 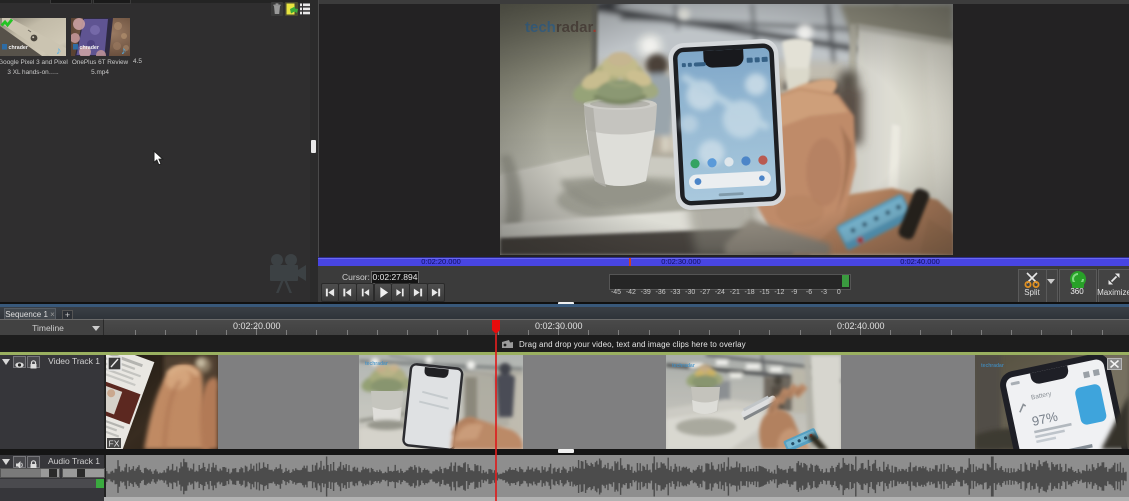 What do you see at coordinates (114, 443) in the screenshot?
I see `svg-text: FX` at bounding box center [114, 443].